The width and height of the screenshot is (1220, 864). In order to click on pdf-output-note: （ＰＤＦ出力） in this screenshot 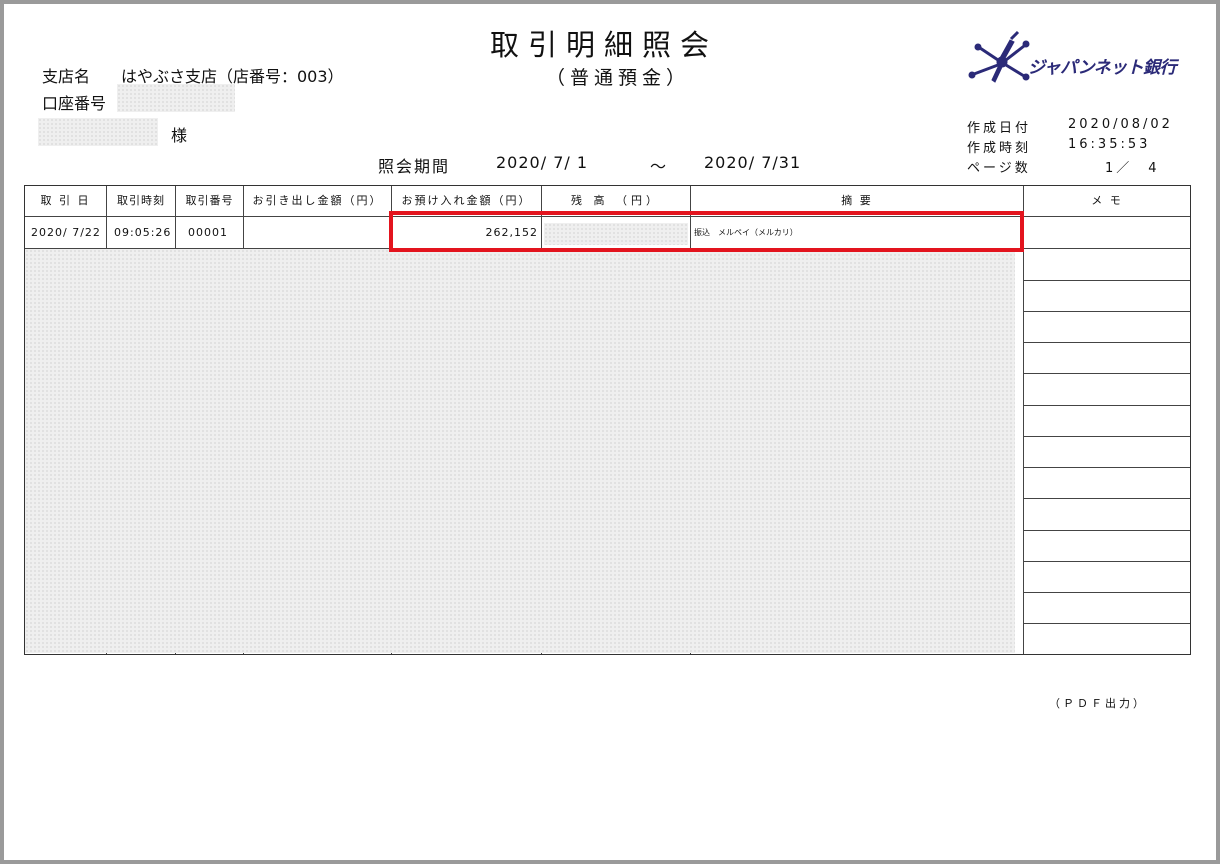, I will do `click(1098, 703)`.